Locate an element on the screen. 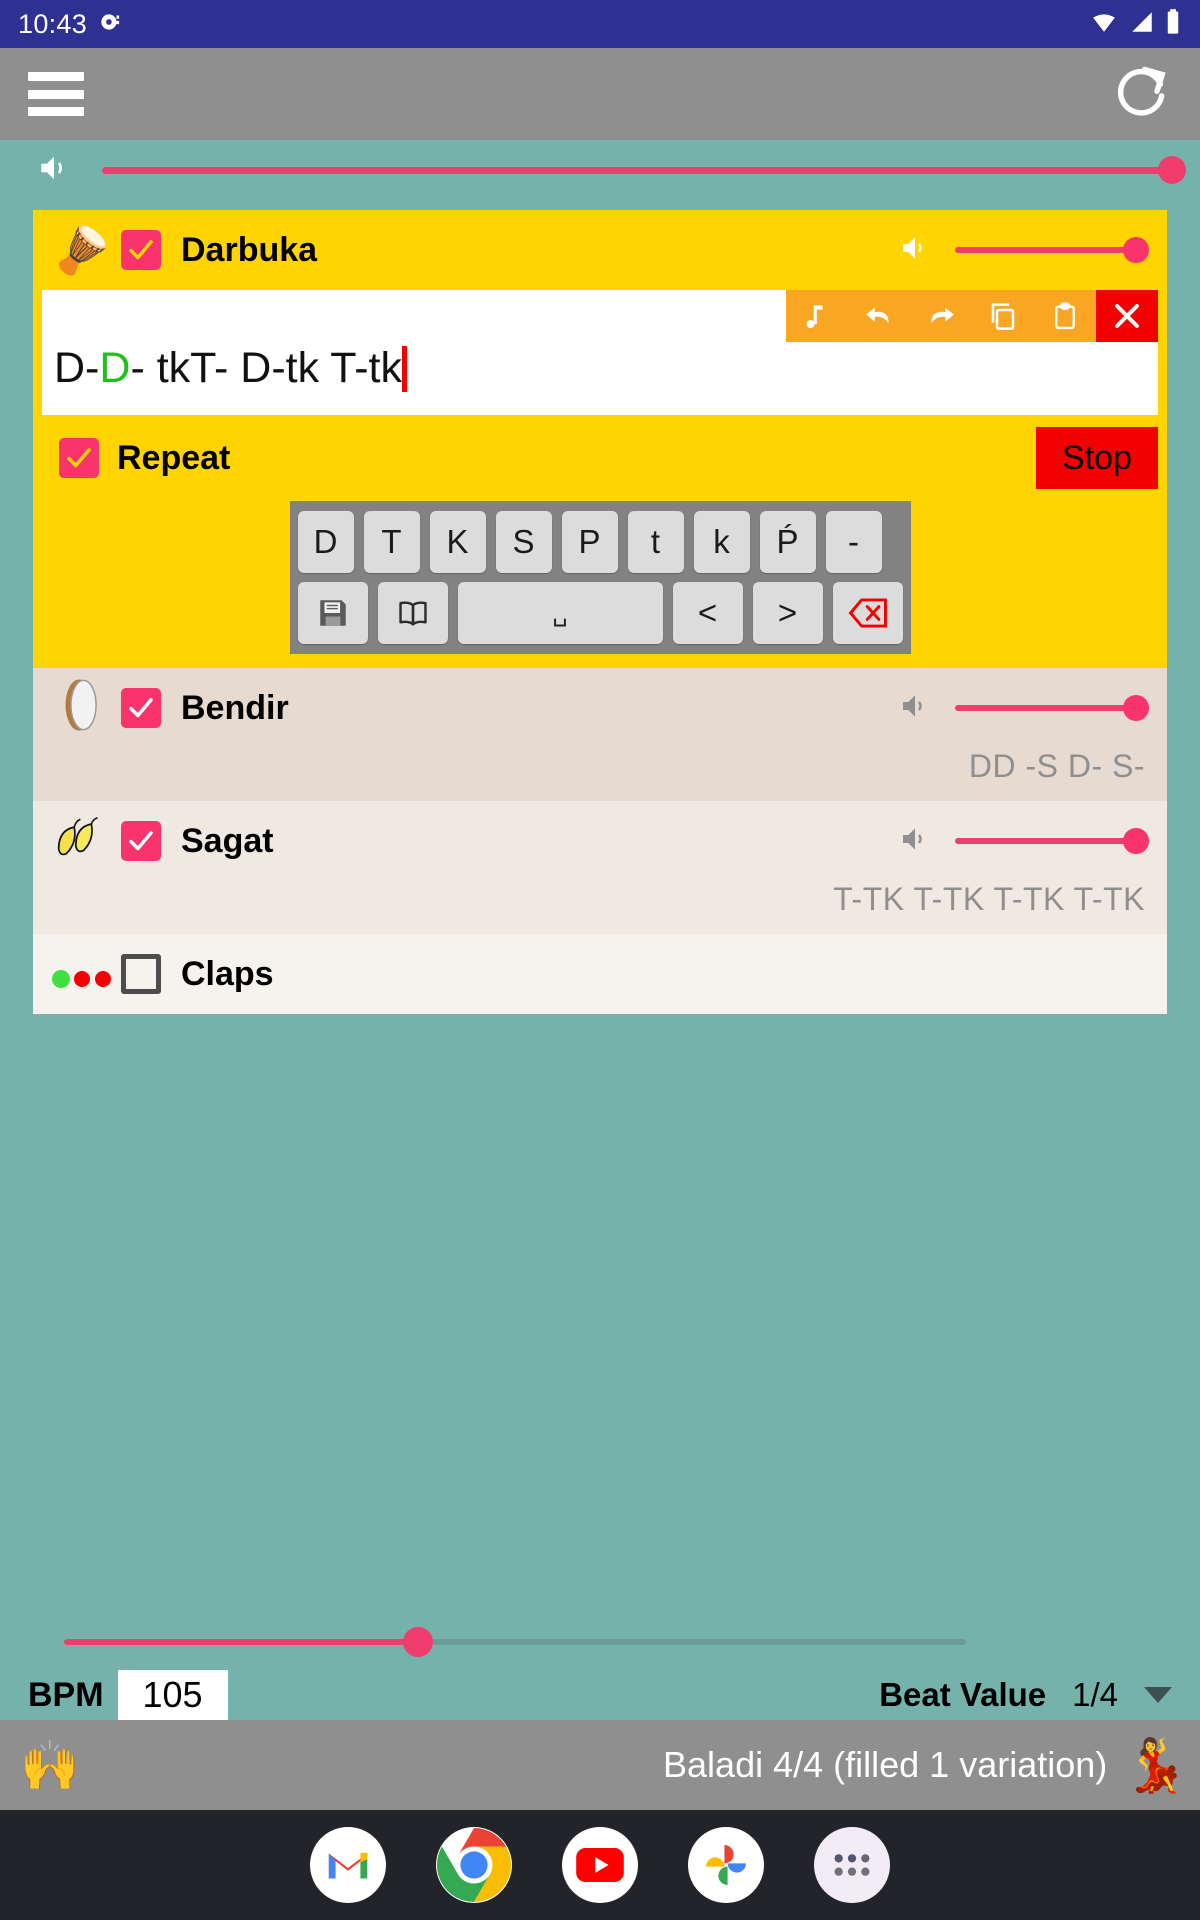  floppy-disk-icon is located at coordinates (332, 613).